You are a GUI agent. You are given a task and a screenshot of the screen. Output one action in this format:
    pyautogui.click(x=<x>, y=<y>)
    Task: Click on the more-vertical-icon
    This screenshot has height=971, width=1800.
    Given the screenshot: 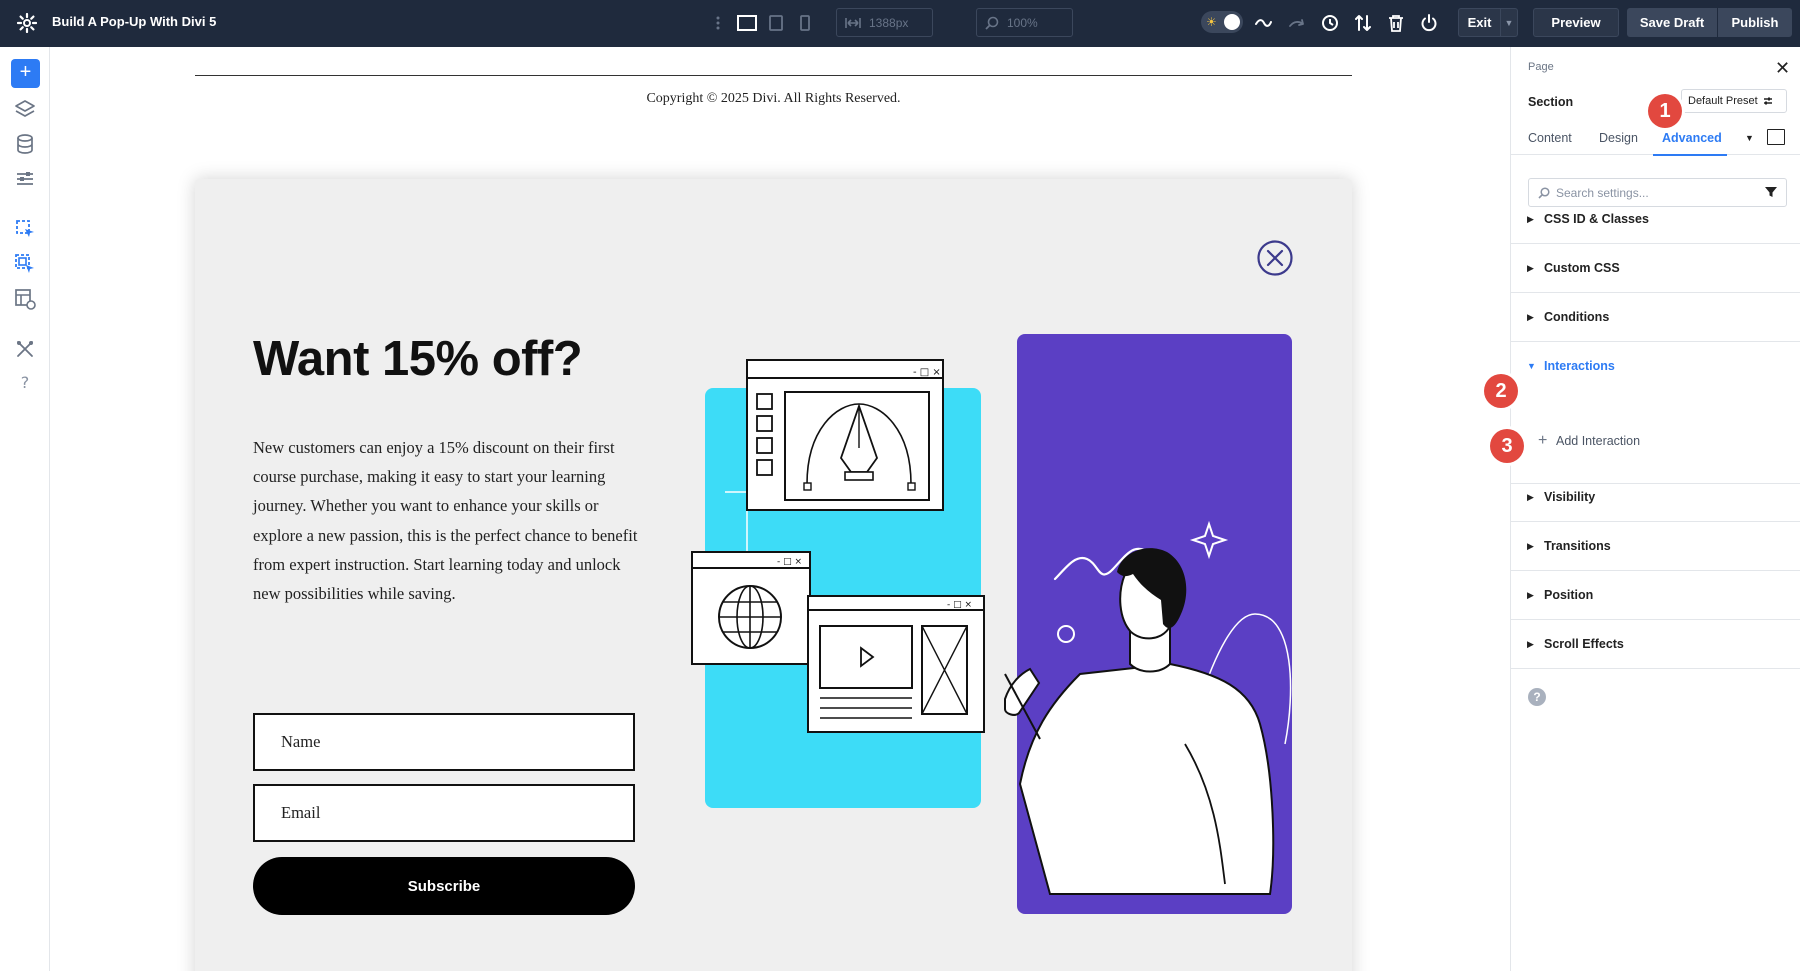 What is the action you would take?
    pyautogui.click(x=718, y=23)
    